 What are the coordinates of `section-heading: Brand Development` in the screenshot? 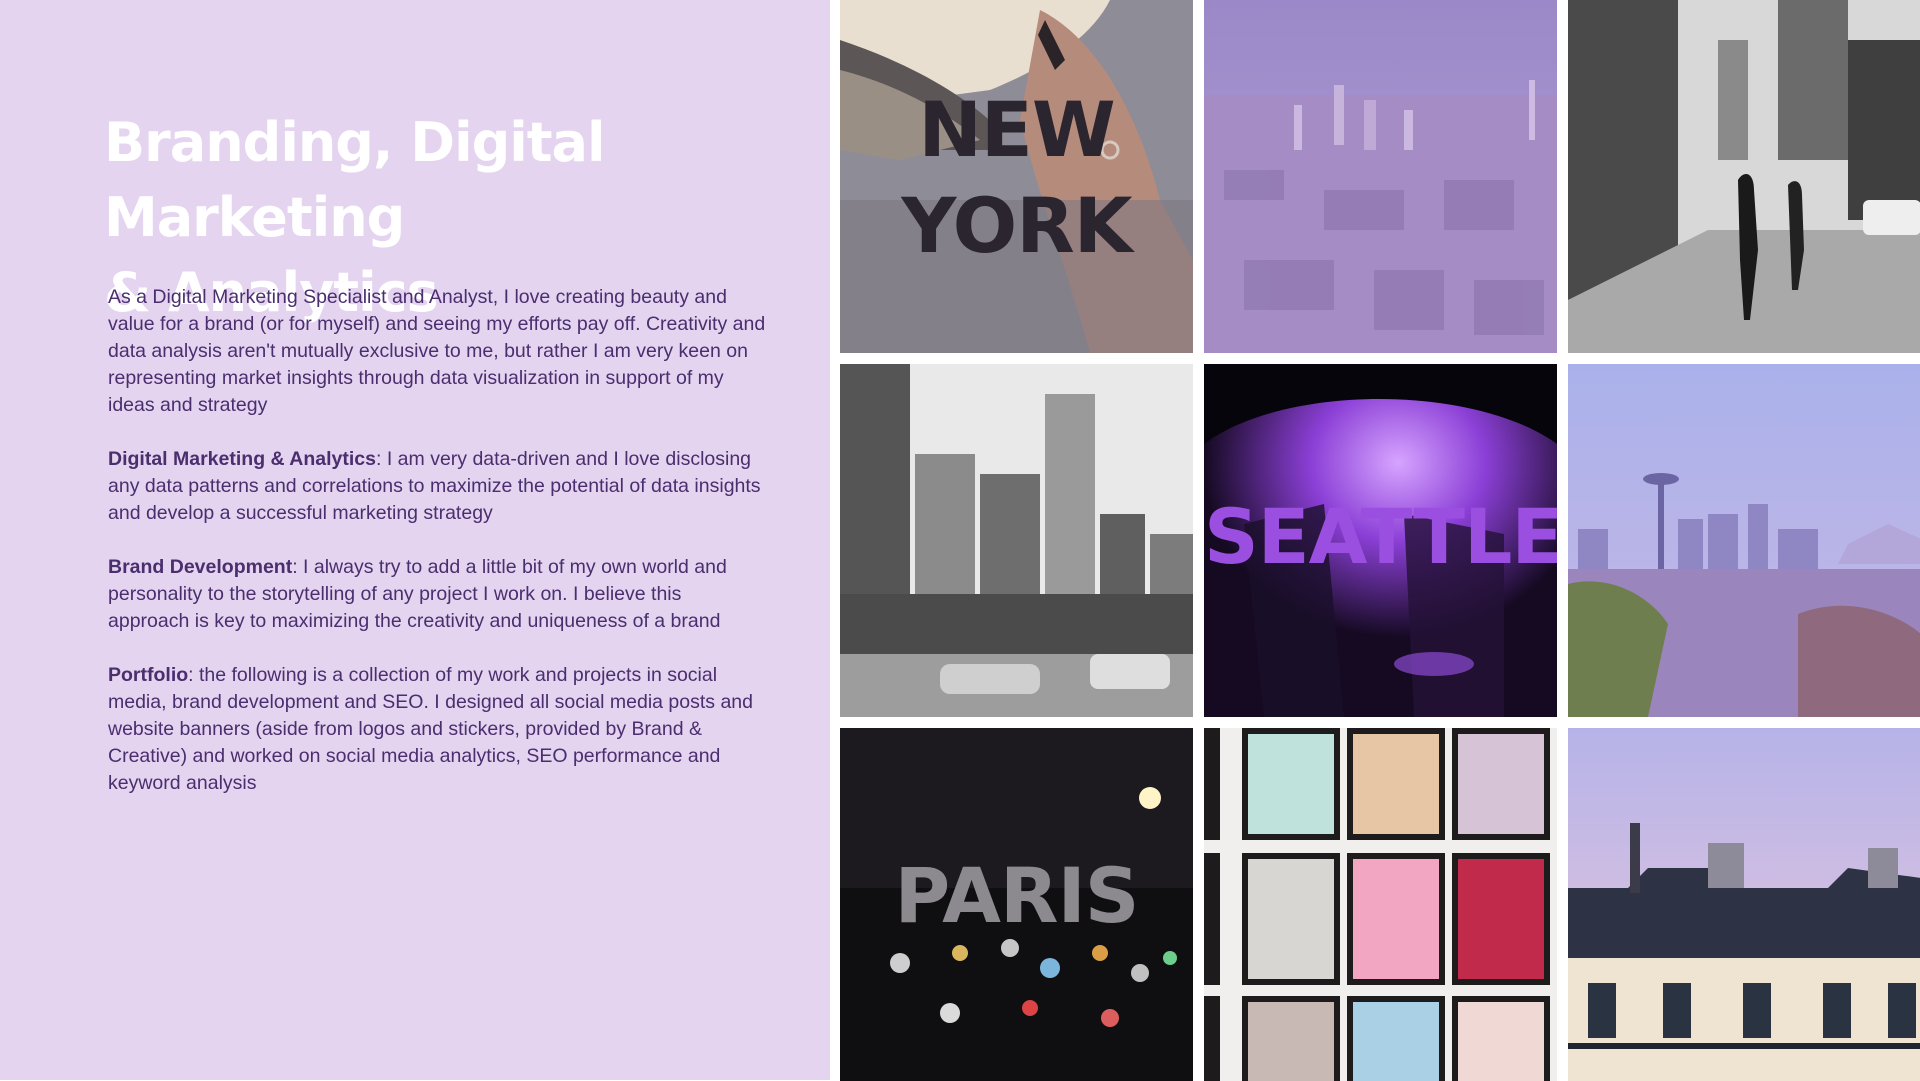 It's located at (200, 567).